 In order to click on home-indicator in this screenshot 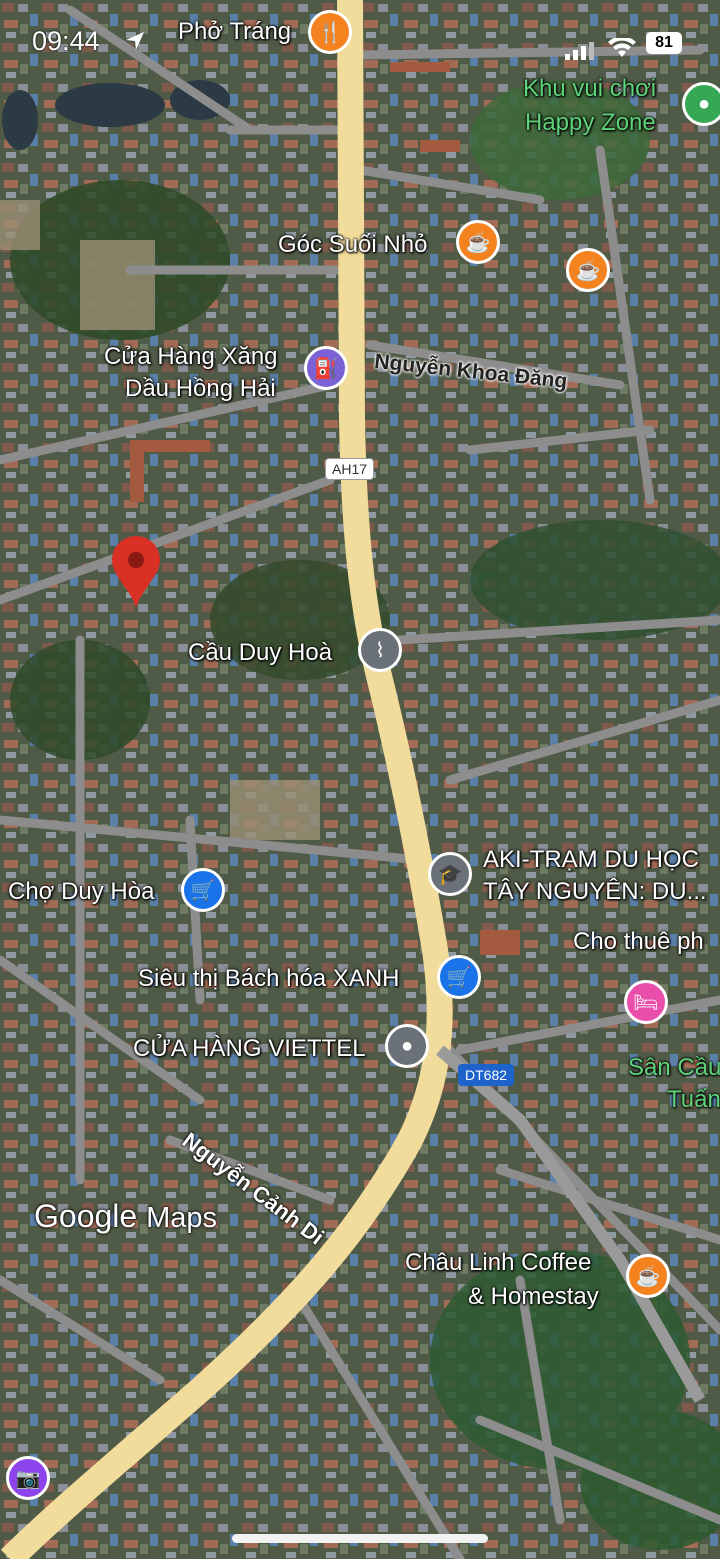, I will do `click(360, 1538)`.